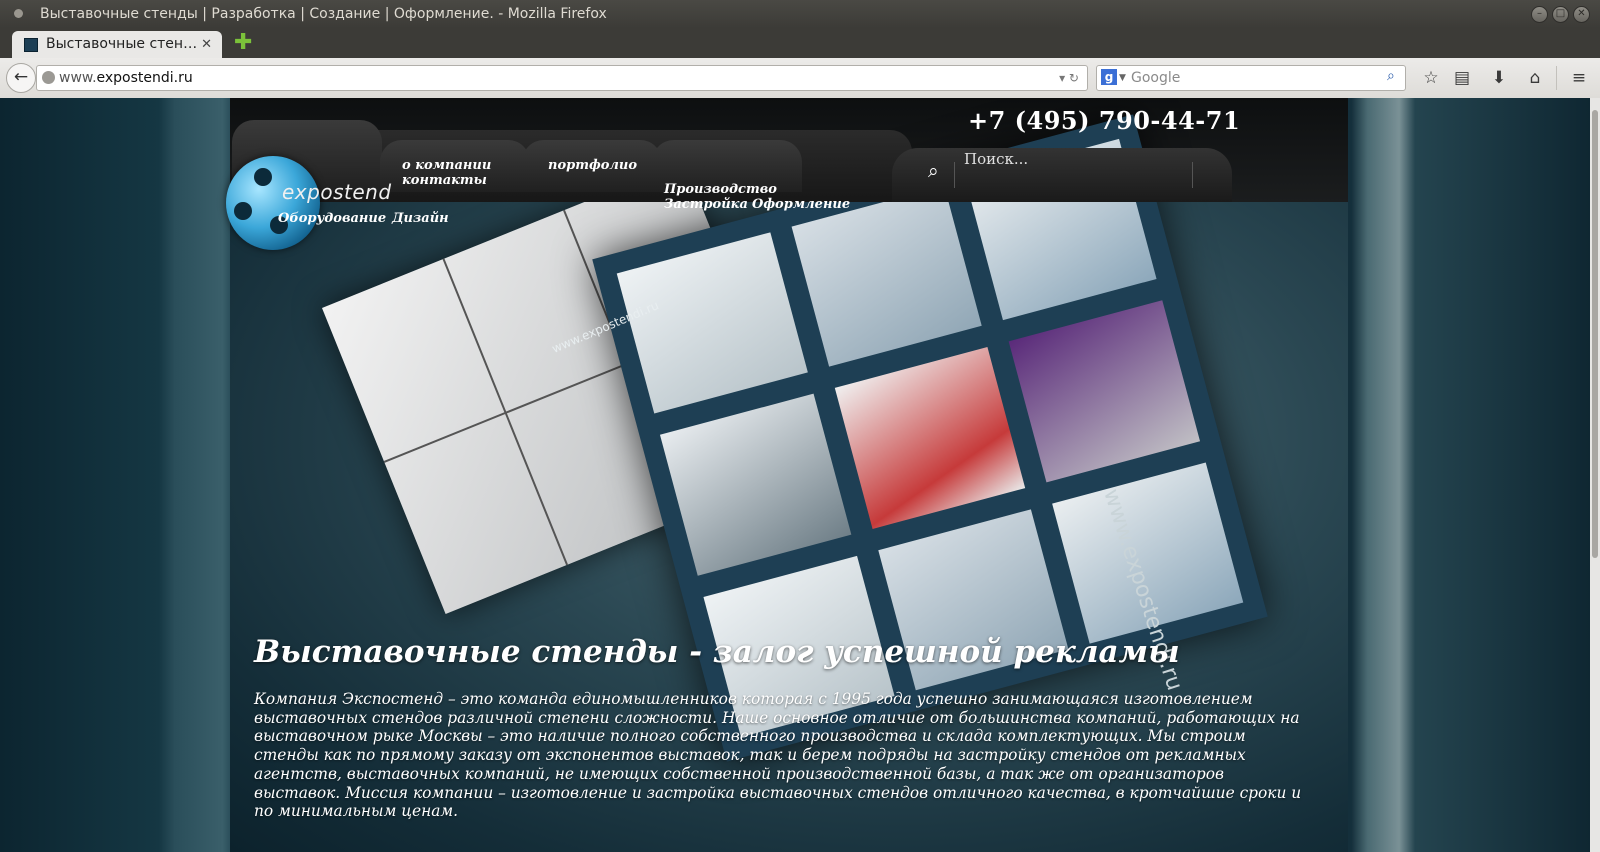 Image resolution: width=1600 pixels, height=852 pixels. Describe the element at coordinates (720, 189) in the screenshot. I see `menu-production: Производство` at that location.